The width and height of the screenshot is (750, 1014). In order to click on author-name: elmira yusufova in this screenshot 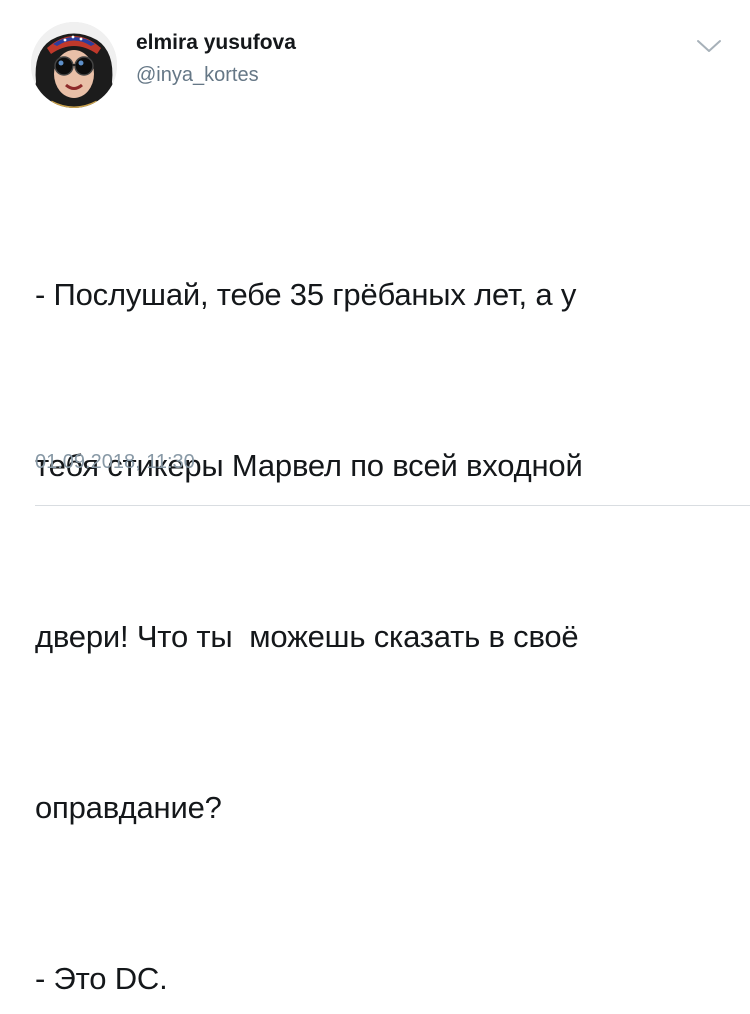, I will do `click(216, 42)`.